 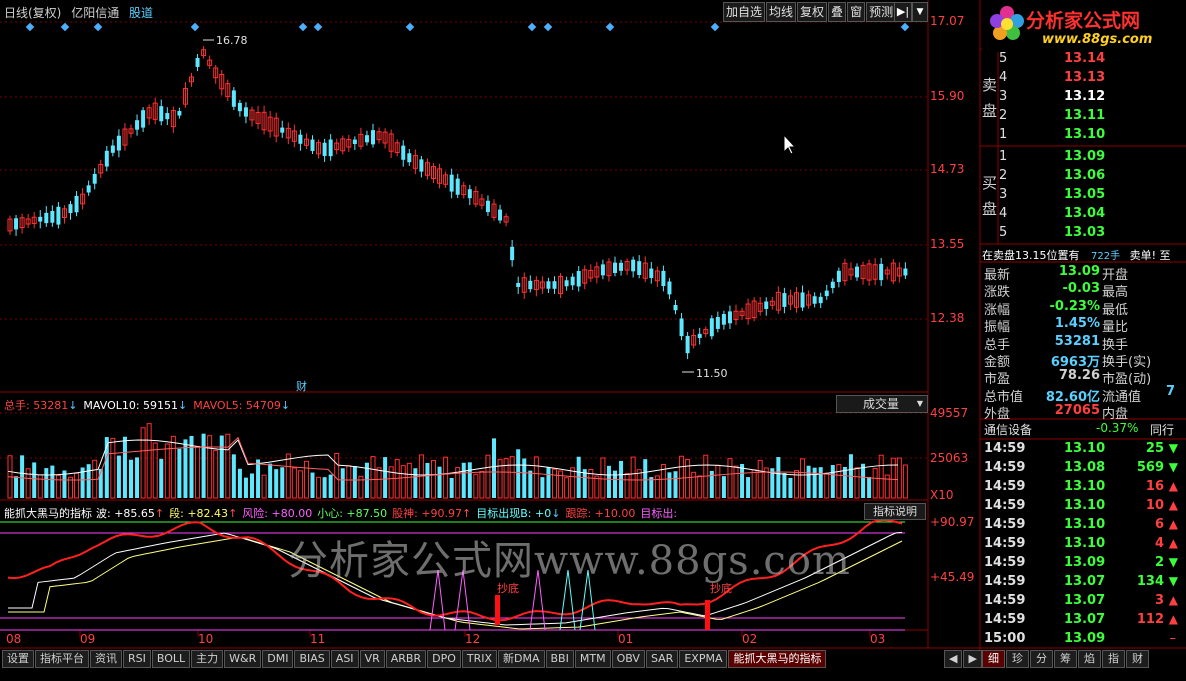 What do you see at coordinates (1077, 324) in the screenshot?
I see `stat-value: 1.45%` at bounding box center [1077, 324].